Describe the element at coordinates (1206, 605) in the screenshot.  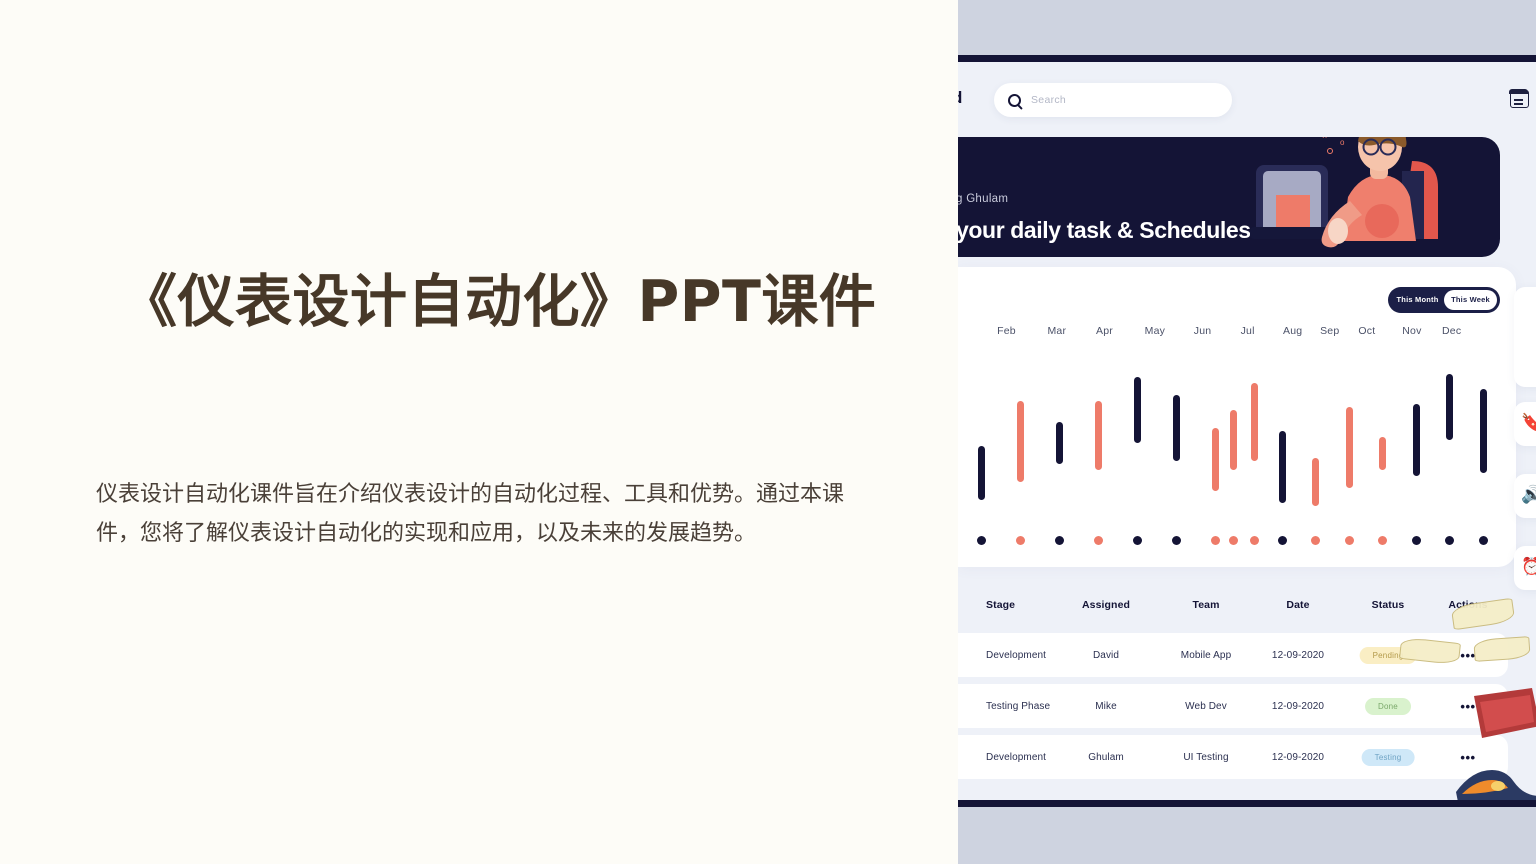
I see `table-column-header: Team` at that location.